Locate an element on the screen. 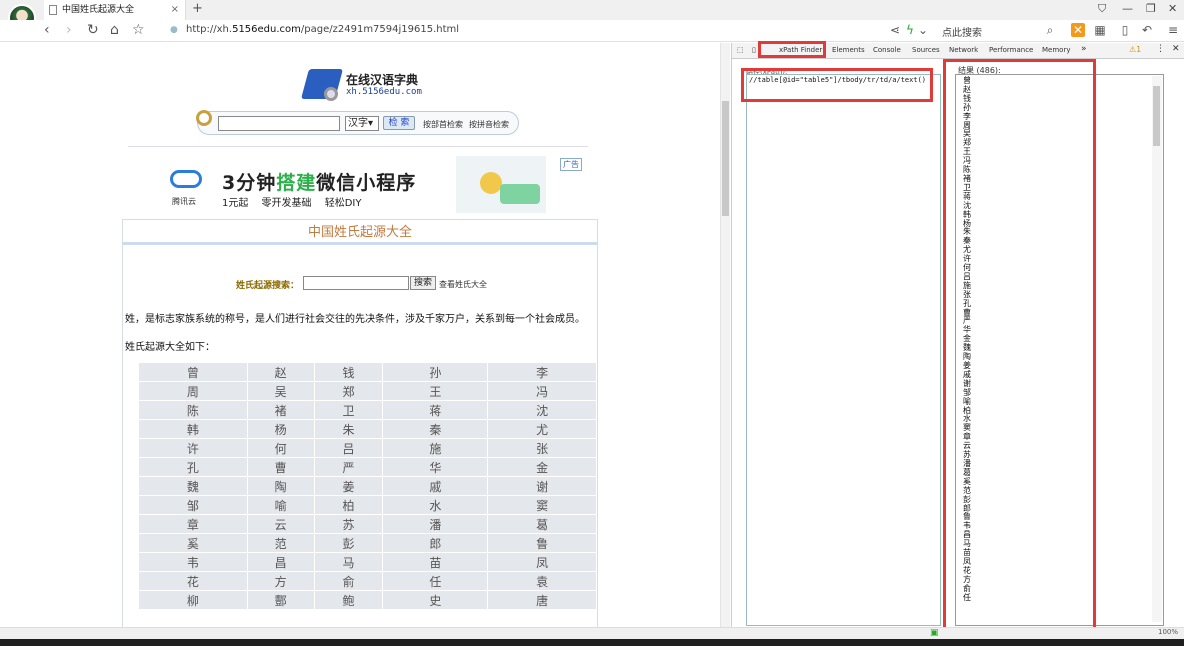 The image size is (1184, 646). surname-cell: 褚 is located at coordinates (280, 410).